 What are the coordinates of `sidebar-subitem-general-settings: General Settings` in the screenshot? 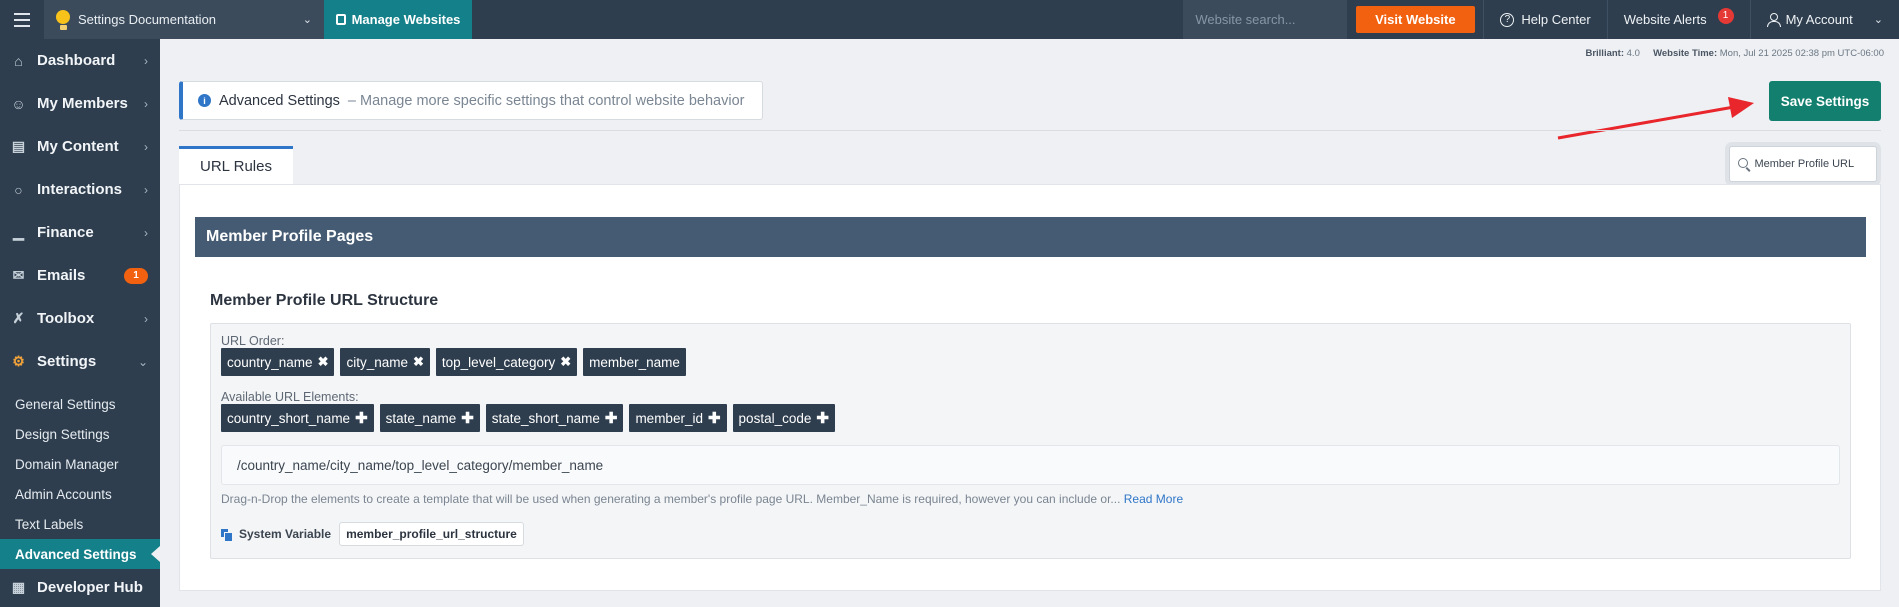 It's located at (80, 404).